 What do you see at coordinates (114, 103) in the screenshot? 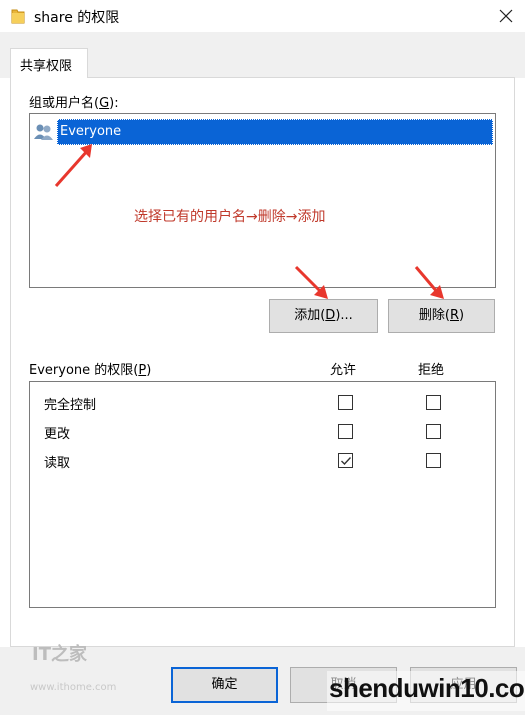
I see `group-users-label-suffix: ):` at bounding box center [114, 103].